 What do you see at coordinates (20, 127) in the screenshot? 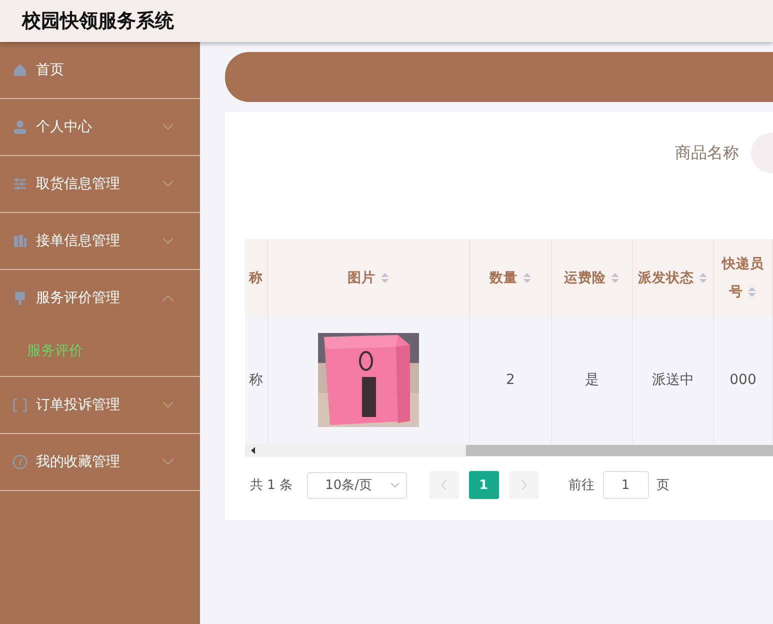
I see `user-icon` at bounding box center [20, 127].